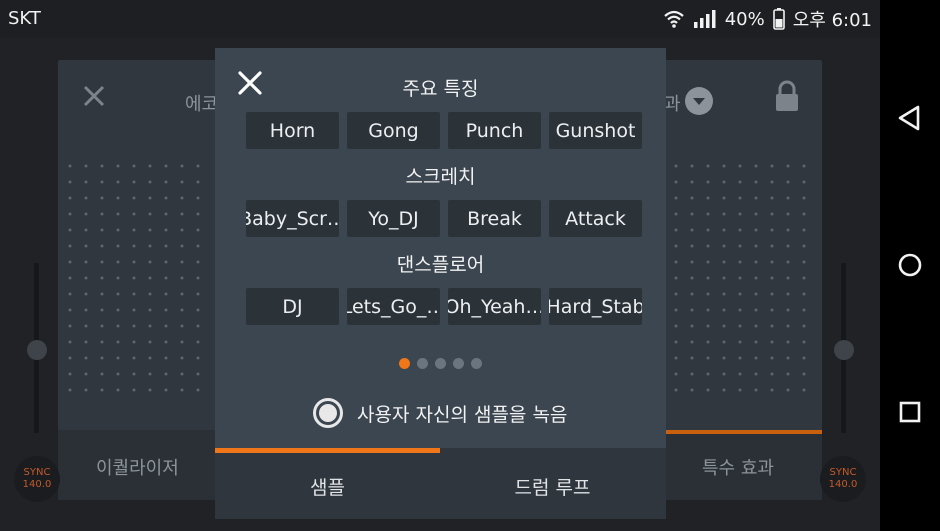 The height and width of the screenshot is (531, 940). I want to click on sample-button-punch: Punch, so click(494, 130).